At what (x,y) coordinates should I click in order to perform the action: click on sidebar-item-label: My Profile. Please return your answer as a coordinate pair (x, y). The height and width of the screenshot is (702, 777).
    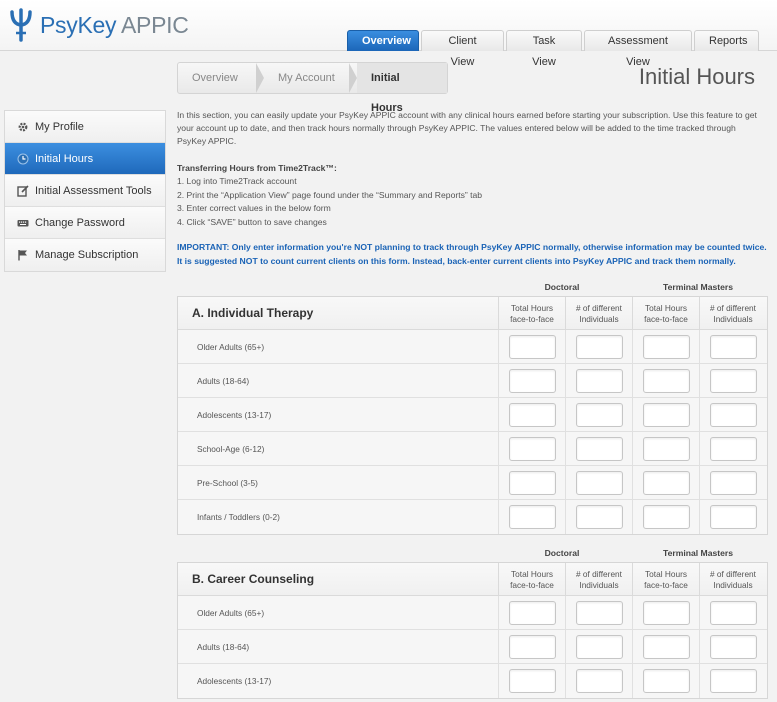
    Looking at the image, I should click on (59, 126).